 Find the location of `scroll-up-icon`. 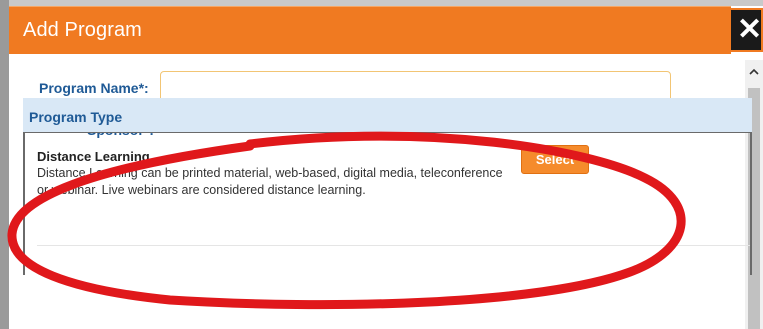

scroll-up-icon is located at coordinates (754, 72).